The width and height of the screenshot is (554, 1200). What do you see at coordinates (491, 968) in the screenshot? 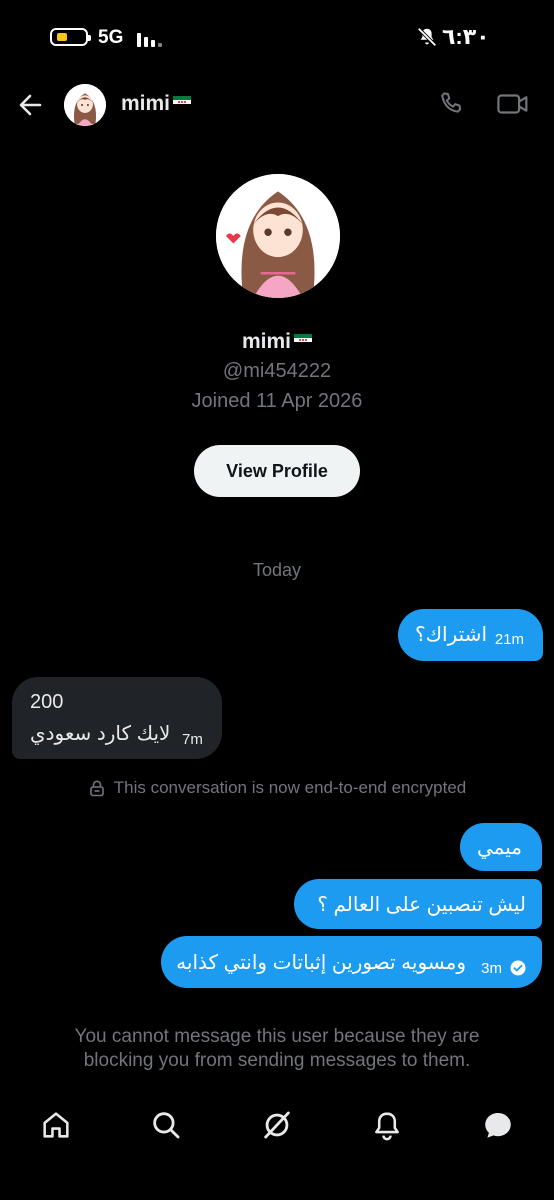
I see `message-time: 3m` at bounding box center [491, 968].